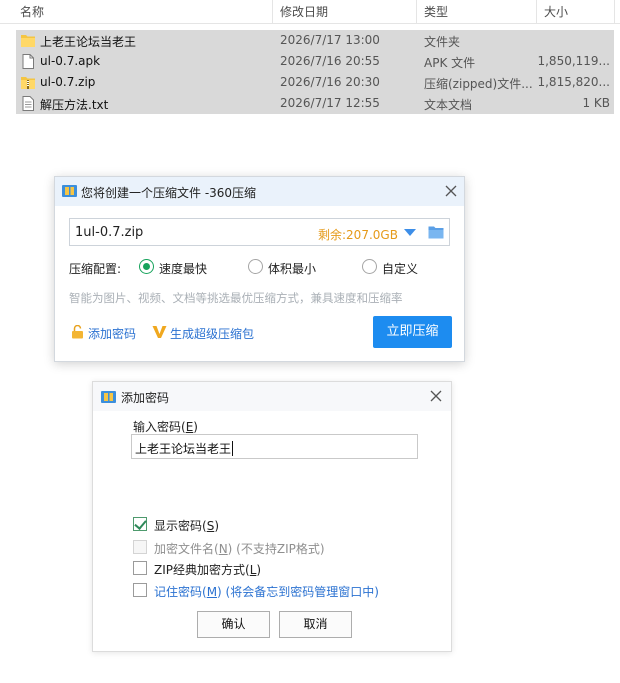 The height and width of the screenshot is (683, 620). I want to click on browse-folder-icon, so click(436, 232).